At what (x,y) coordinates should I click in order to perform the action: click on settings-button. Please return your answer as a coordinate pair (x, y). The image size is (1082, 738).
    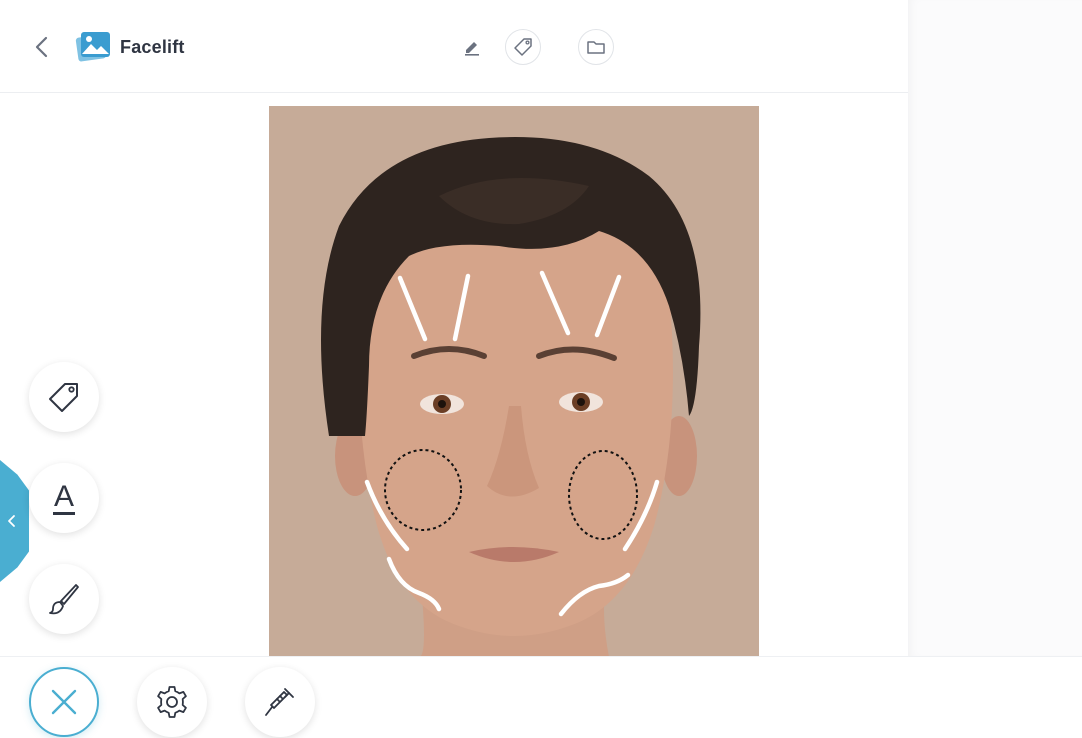
    Looking at the image, I should click on (172, 702).